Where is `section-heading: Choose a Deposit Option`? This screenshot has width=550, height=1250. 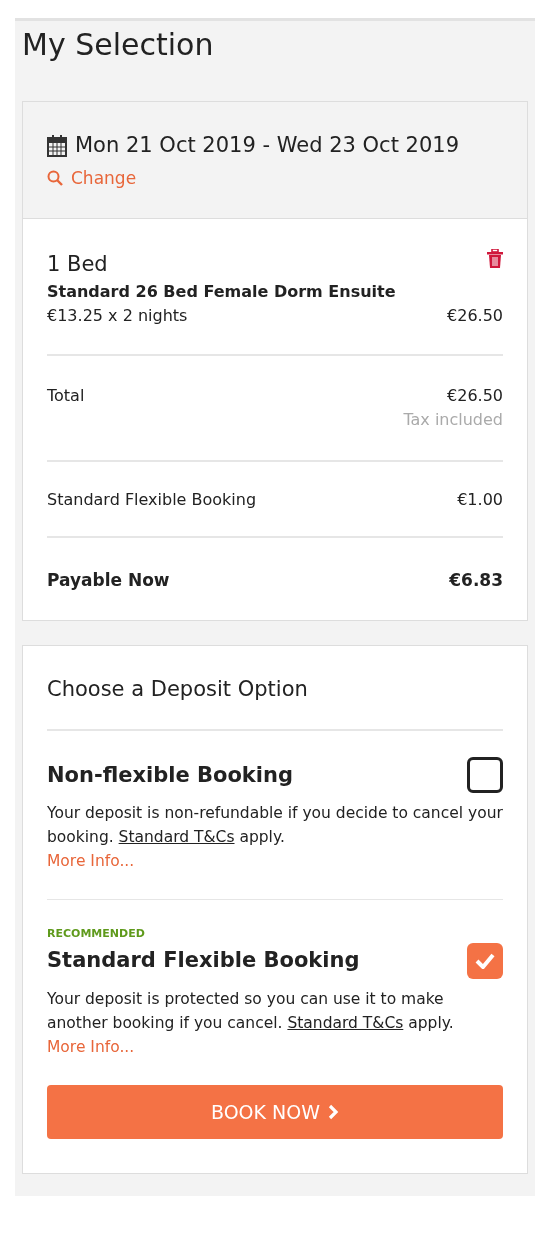 section-heading: Choose a Deposit Option is located at coordinates (177, 689).